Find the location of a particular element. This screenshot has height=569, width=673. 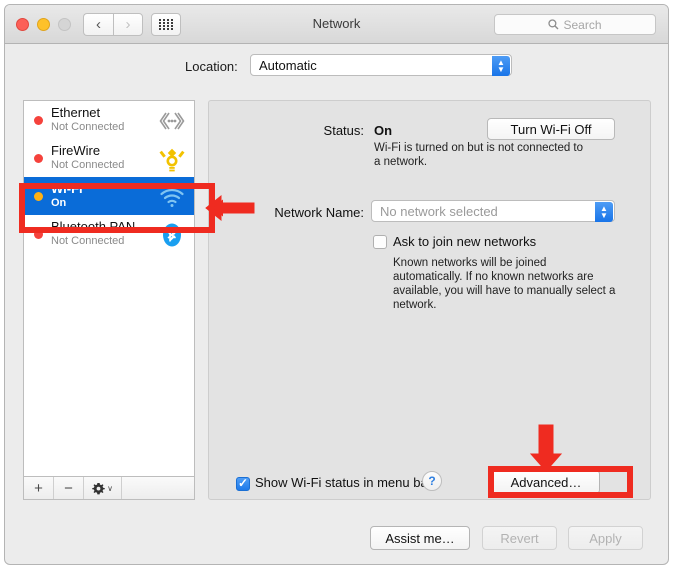

location-stepper-icon: ▲ ▼ is located at coordinates (501, 66).